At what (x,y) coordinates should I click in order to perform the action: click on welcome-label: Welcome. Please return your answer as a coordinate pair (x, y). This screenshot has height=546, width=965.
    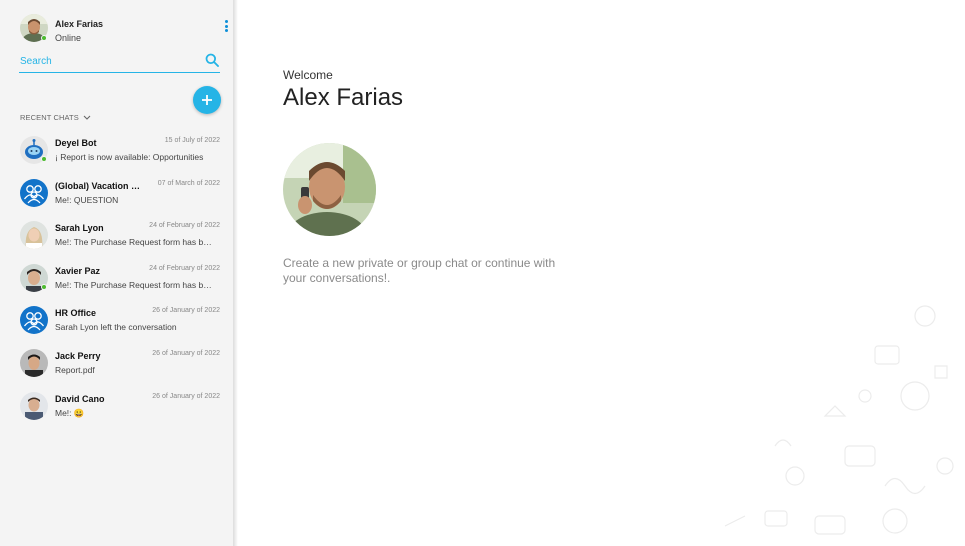
    Looking at the image, I should click on (308, 75).